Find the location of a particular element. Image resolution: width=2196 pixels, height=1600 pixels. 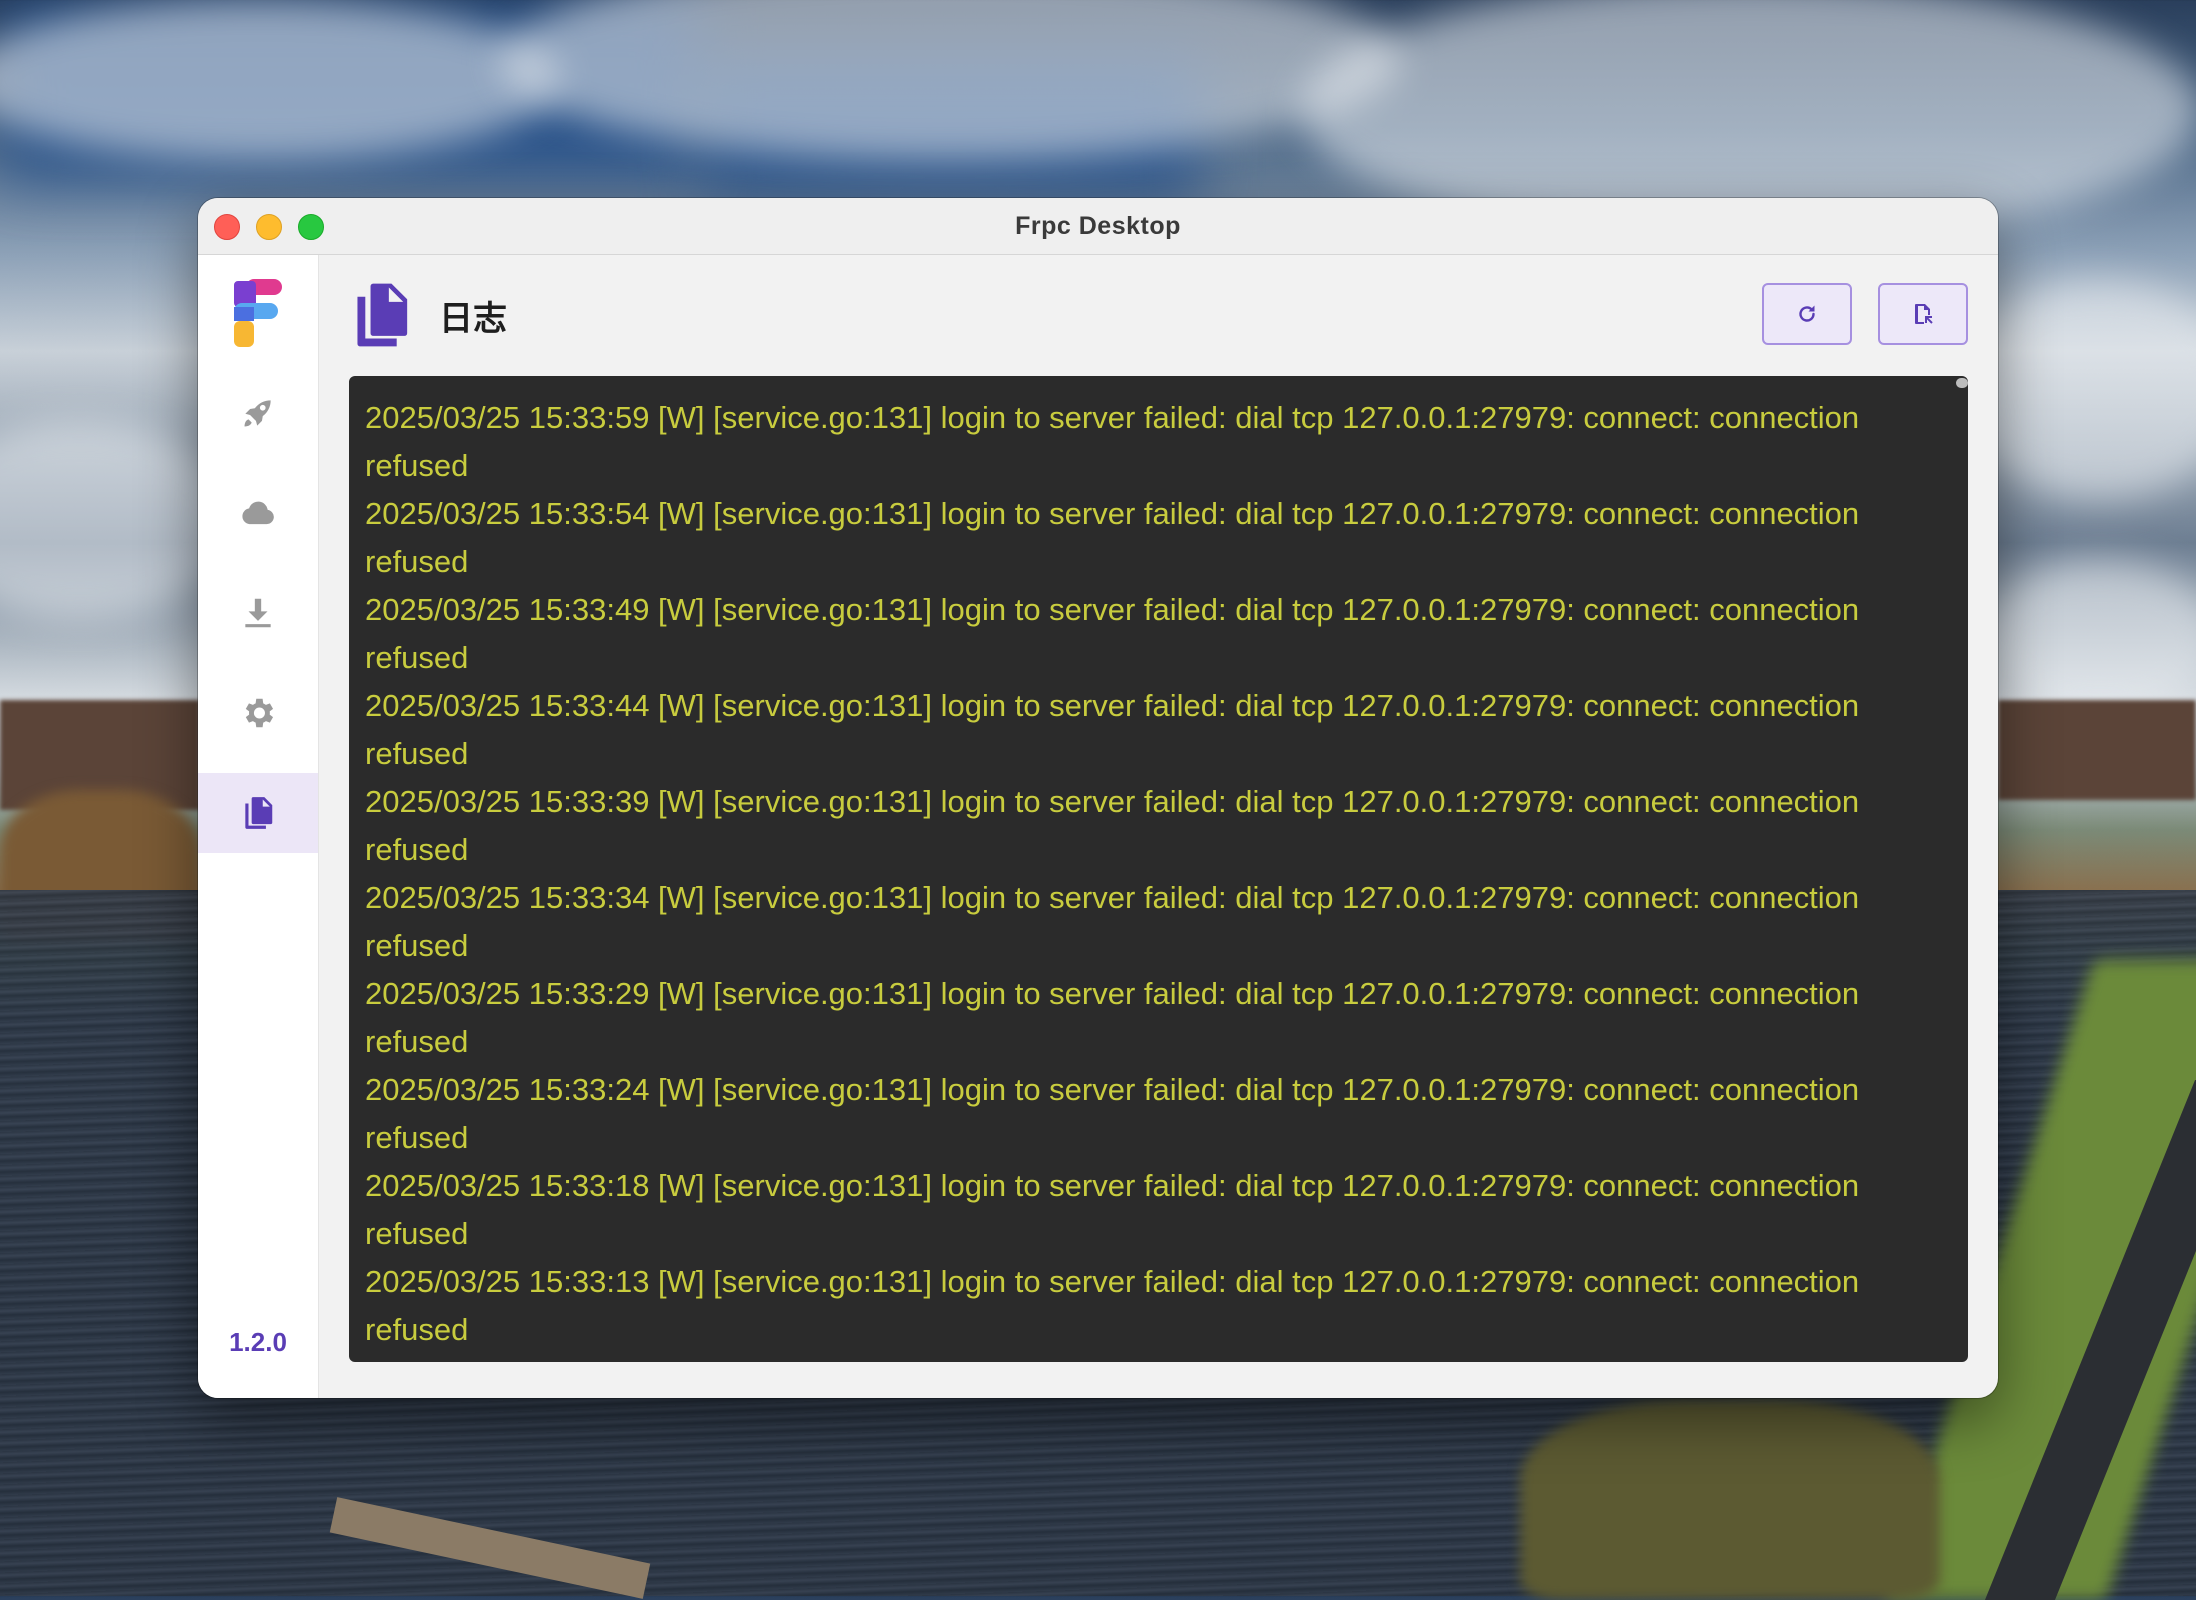

sidebar-item-cloud is located at coordinates (258, 513).